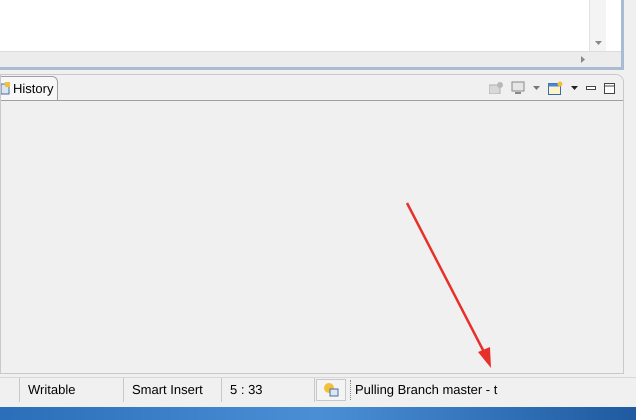 The height and width of the screenshot is (420, 636). I want to click on panel-tab: History, so click(29, 88).